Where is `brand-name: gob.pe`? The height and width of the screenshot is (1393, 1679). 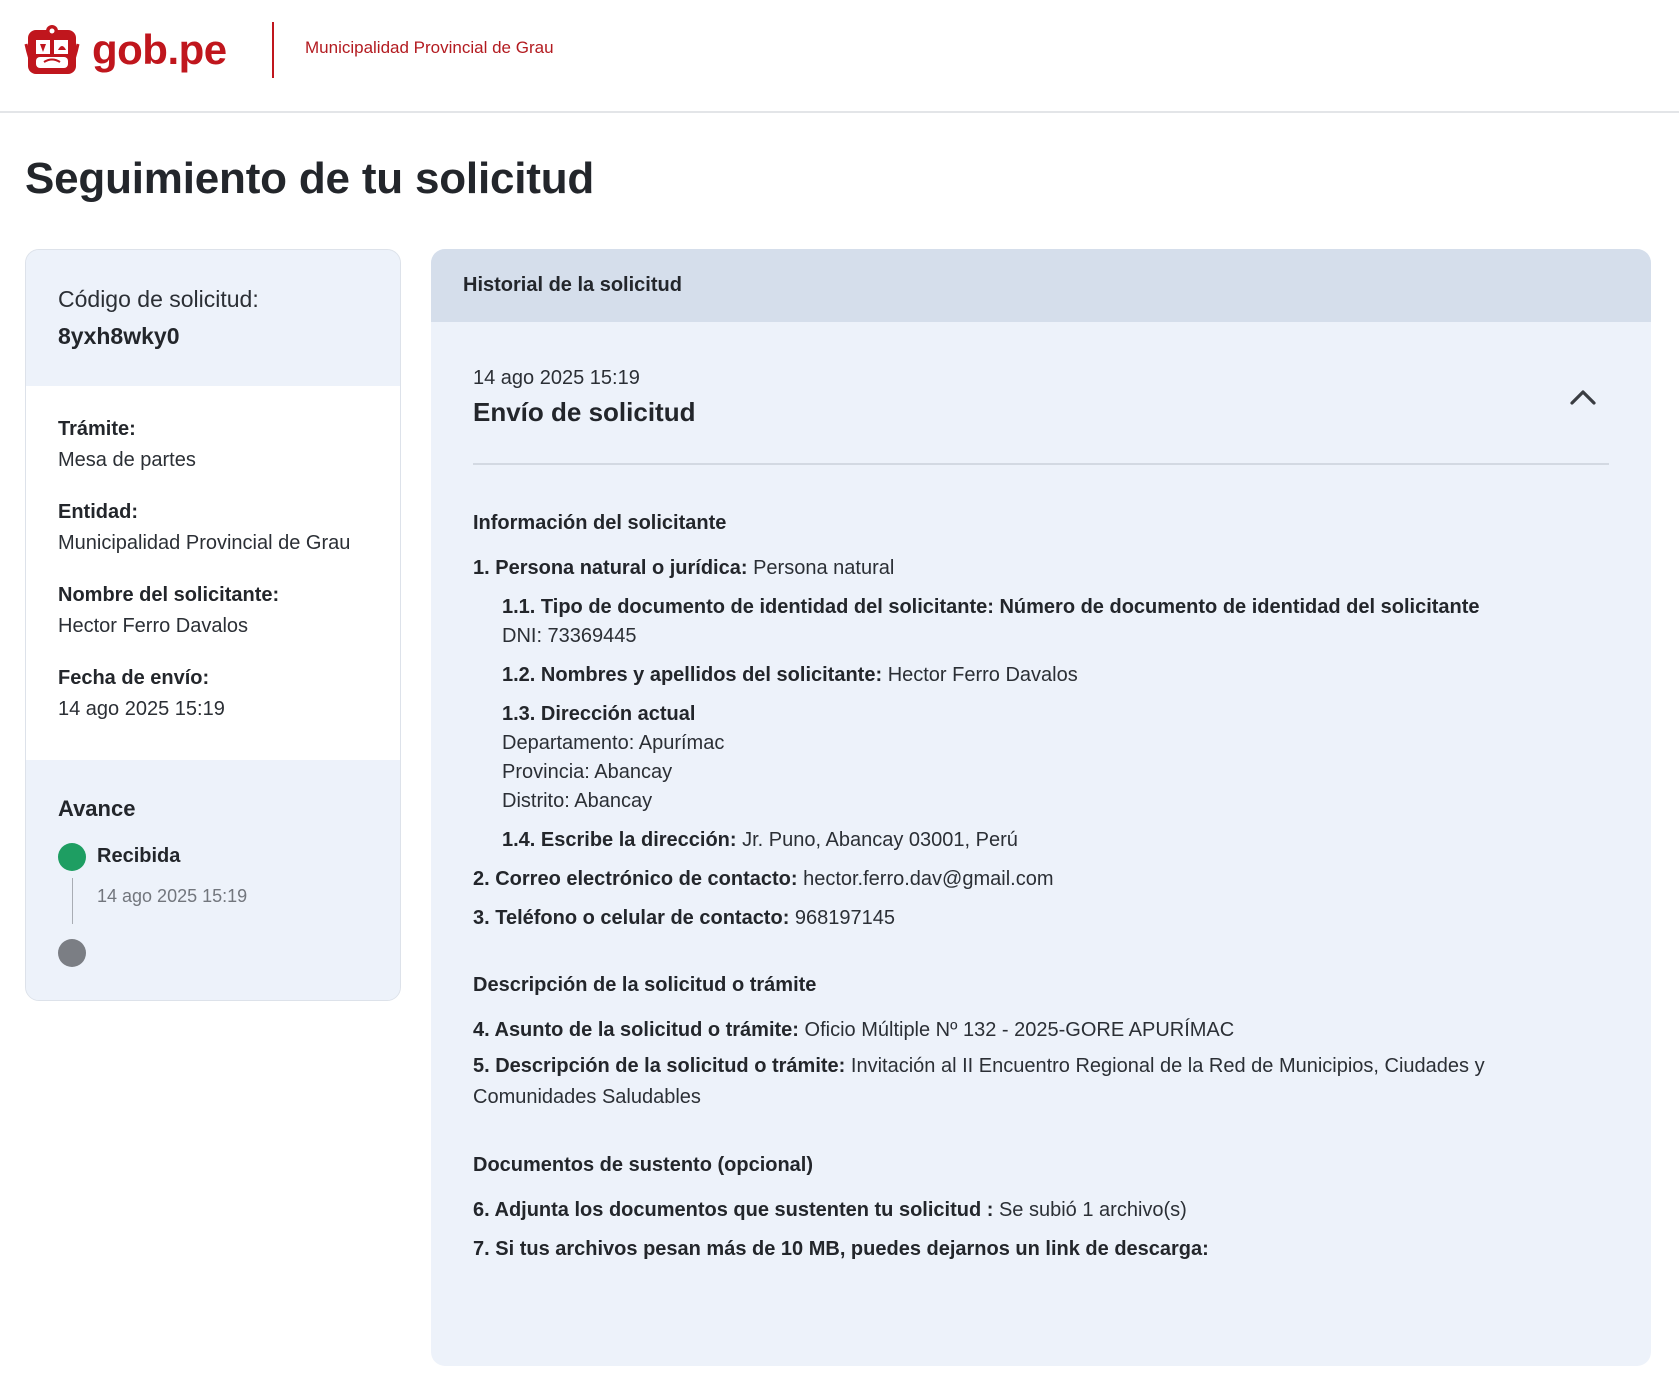 brand-name: gob.pe is located at coordinates (159, 49).